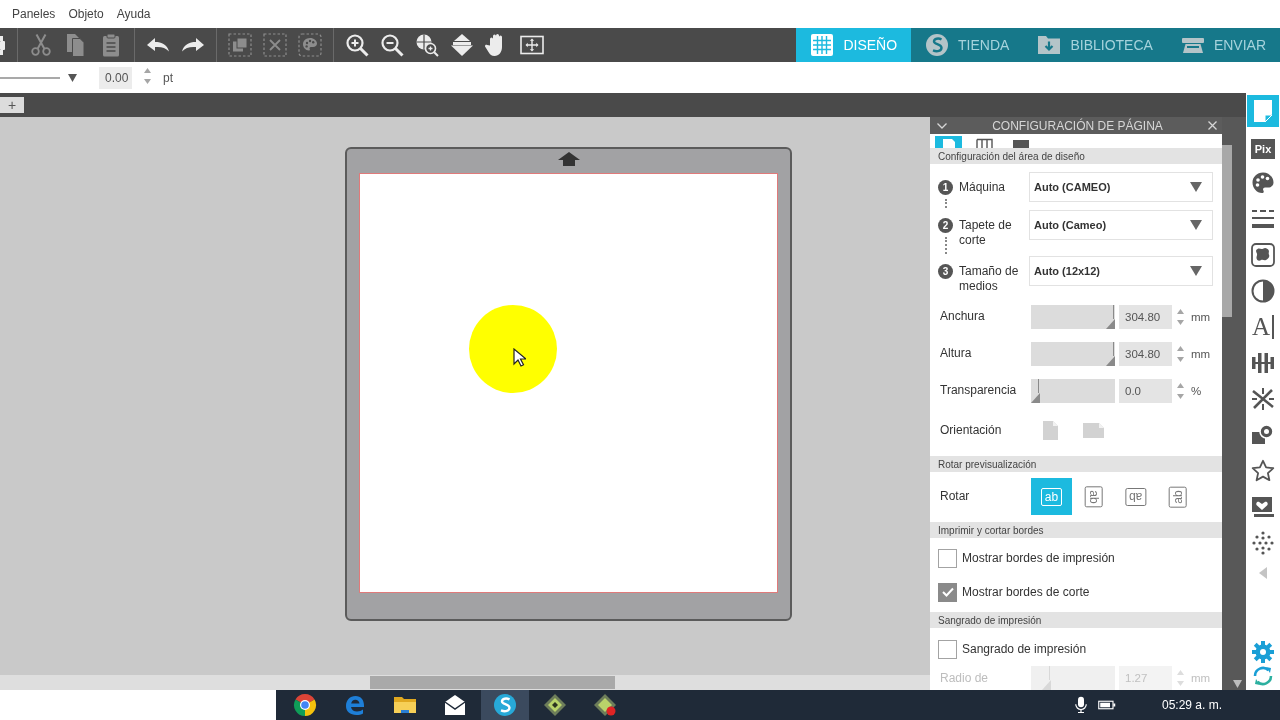  What do you see at coordinates (1263, 543) in the screenshot?
I see `dots-icon` at bounding box center [1263, 543].